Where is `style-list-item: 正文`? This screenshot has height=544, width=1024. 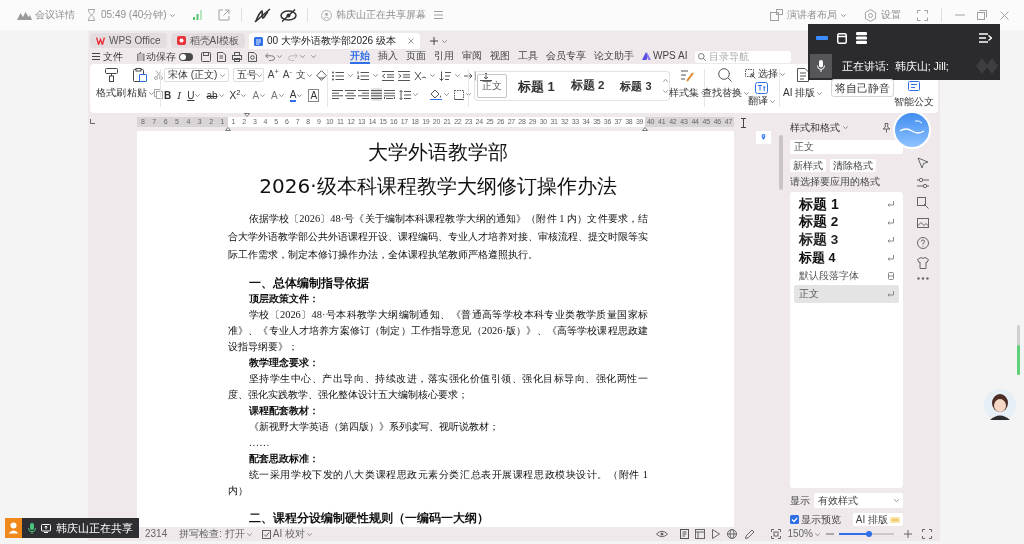 style-list-item: 正文 is located at coordinates (846, 294).